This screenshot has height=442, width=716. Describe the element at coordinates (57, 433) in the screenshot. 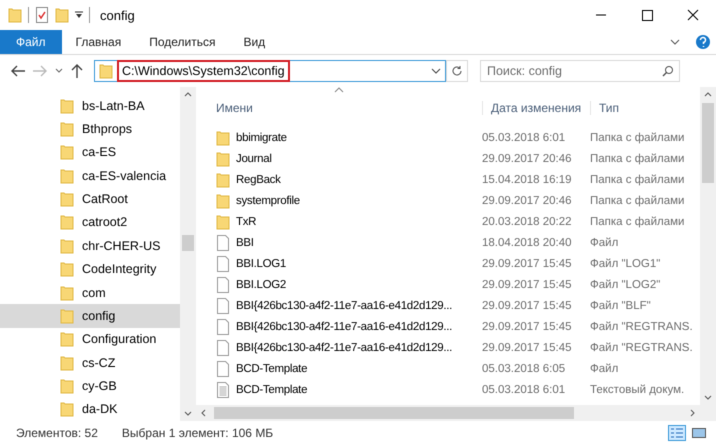

I see `item-count: Элементов: 52` at that location.